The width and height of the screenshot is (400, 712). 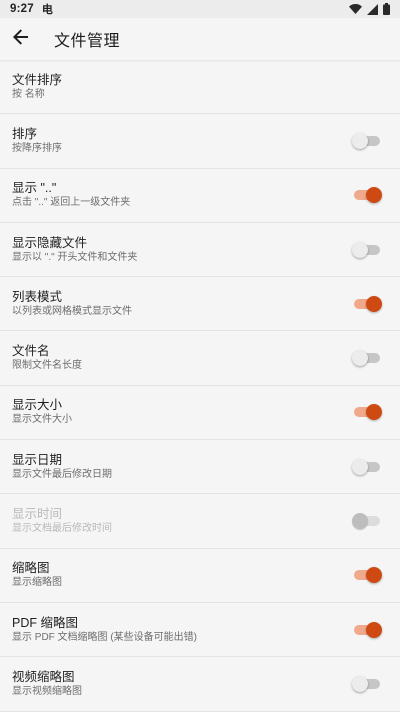 I want to click on signal-icon, so click(x=372, y=9).